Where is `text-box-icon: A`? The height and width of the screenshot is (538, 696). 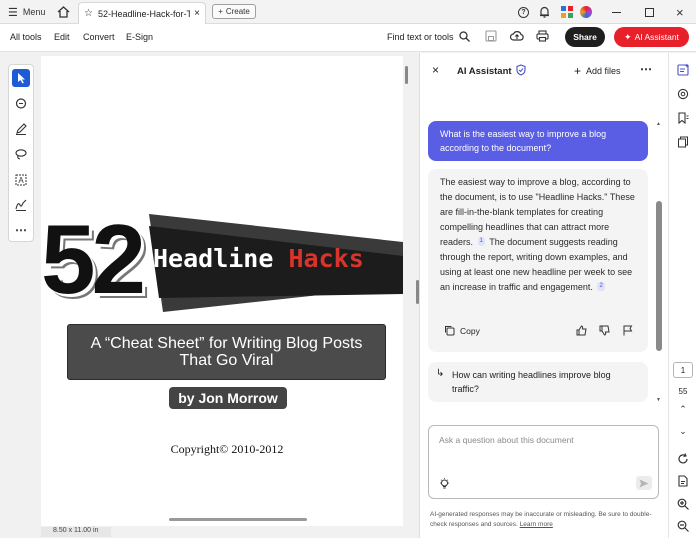
text-box-icon: A is located at coordinates (21, 180).